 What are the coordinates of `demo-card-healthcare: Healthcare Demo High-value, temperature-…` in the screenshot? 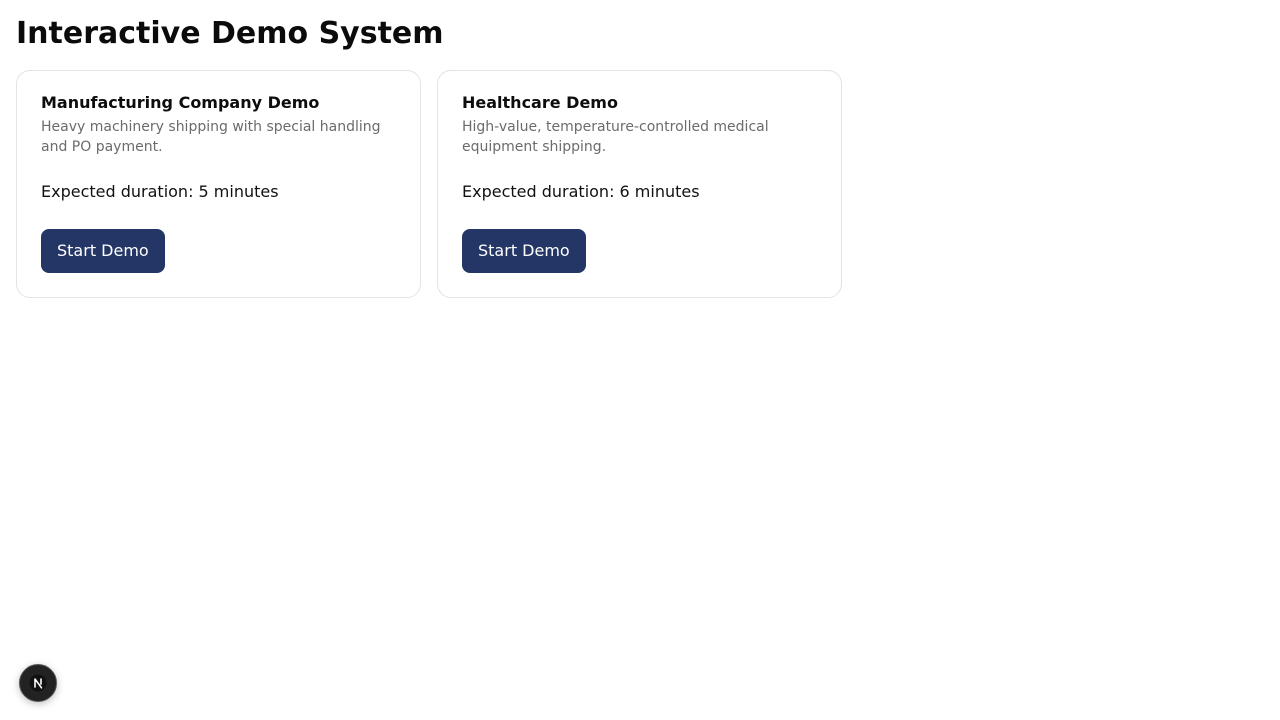 It's located at (639, 184).